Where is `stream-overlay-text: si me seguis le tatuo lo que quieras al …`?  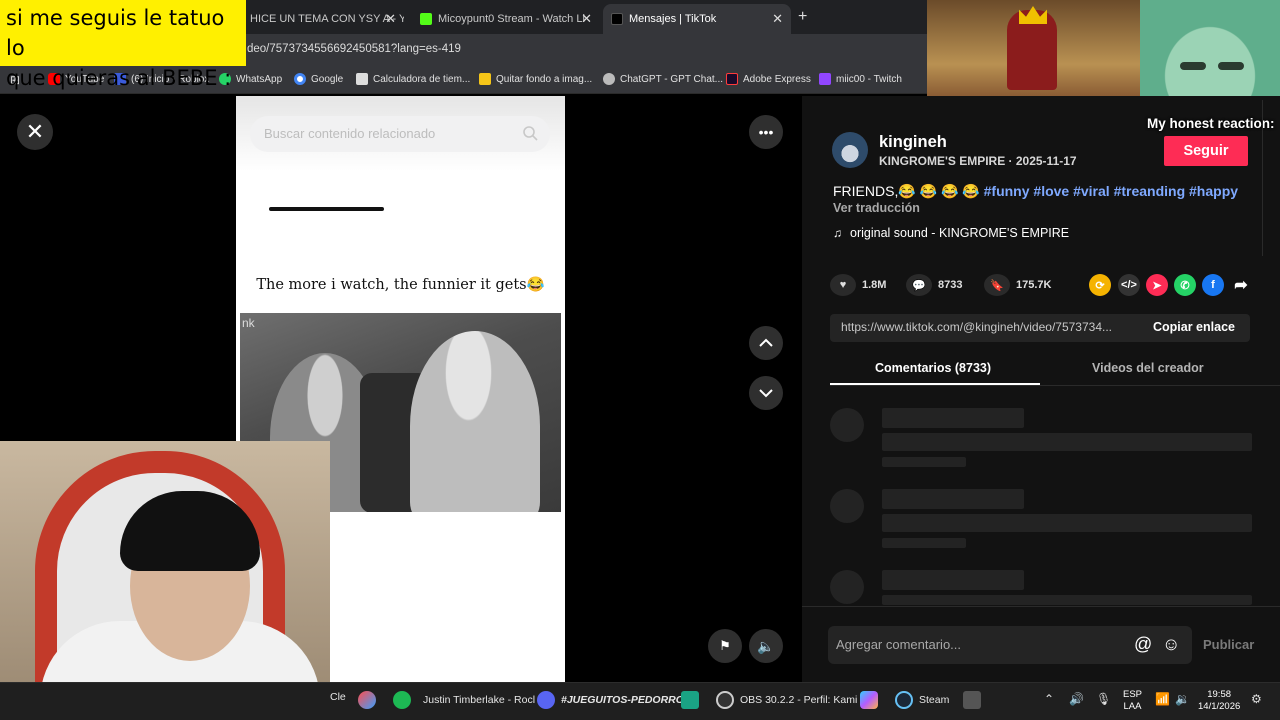 stream-overlay-text: si me seguis le tatuo lo que quieras al … is located at coordinates (123, 60).